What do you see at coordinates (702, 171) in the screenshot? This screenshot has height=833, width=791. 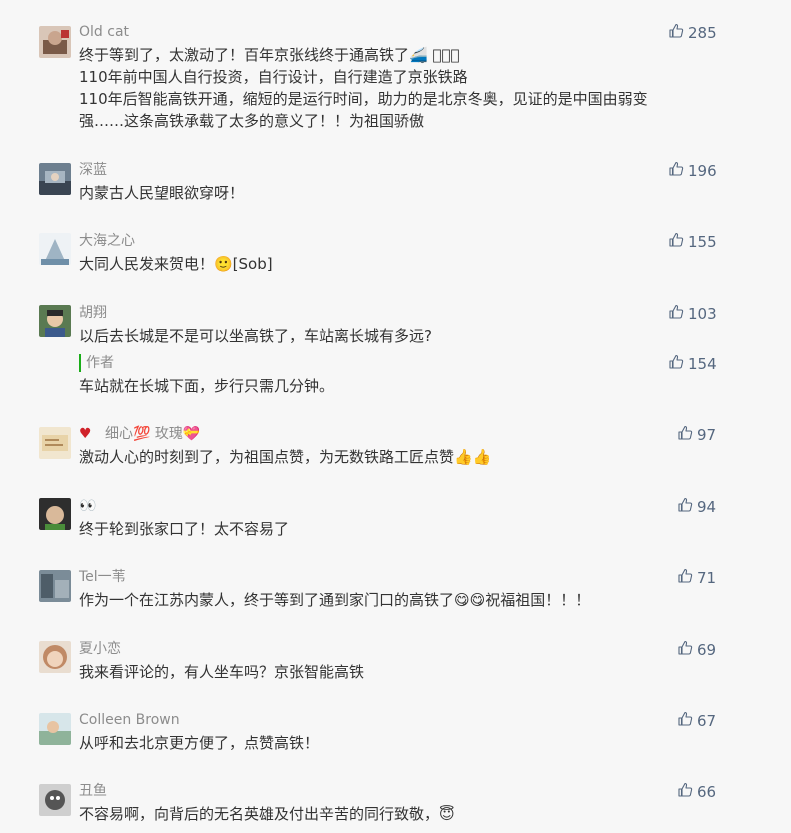 I see `like-count: 196` at bounding box center [702, 171].